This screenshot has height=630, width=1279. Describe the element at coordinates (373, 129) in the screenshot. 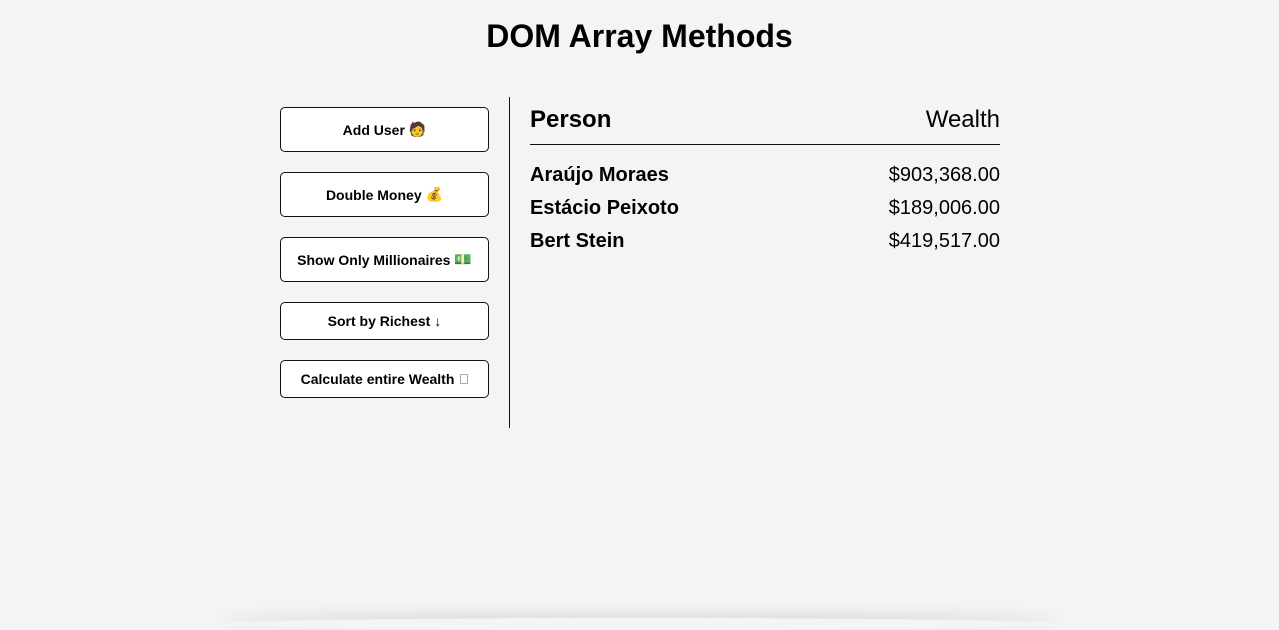

I see `add-user-label: Add User` at that location.